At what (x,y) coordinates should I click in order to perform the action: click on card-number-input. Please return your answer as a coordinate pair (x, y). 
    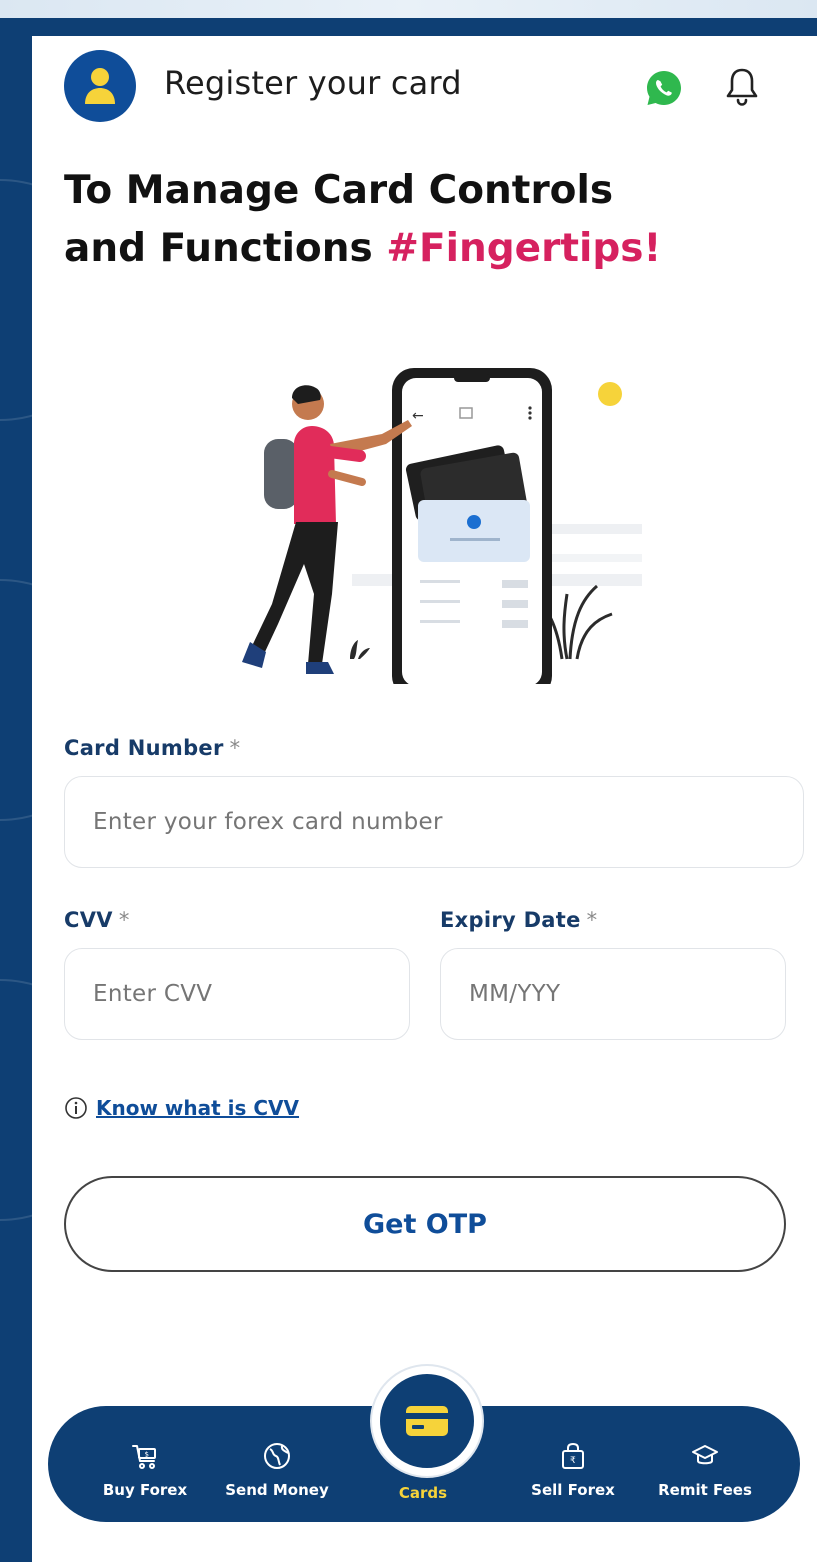
    Looking at the image, I should click on (434, 822).